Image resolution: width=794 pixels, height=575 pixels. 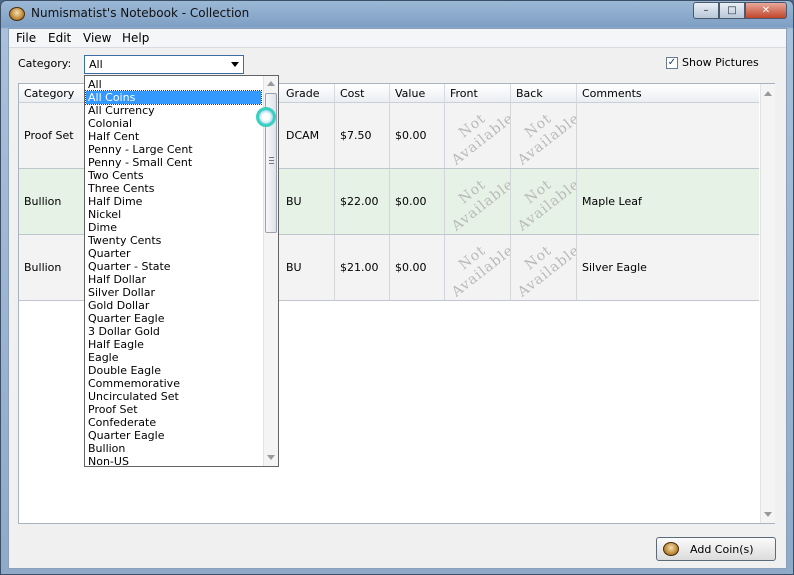 I want to click on column-header-category: Category, so click(x=52, y=93).